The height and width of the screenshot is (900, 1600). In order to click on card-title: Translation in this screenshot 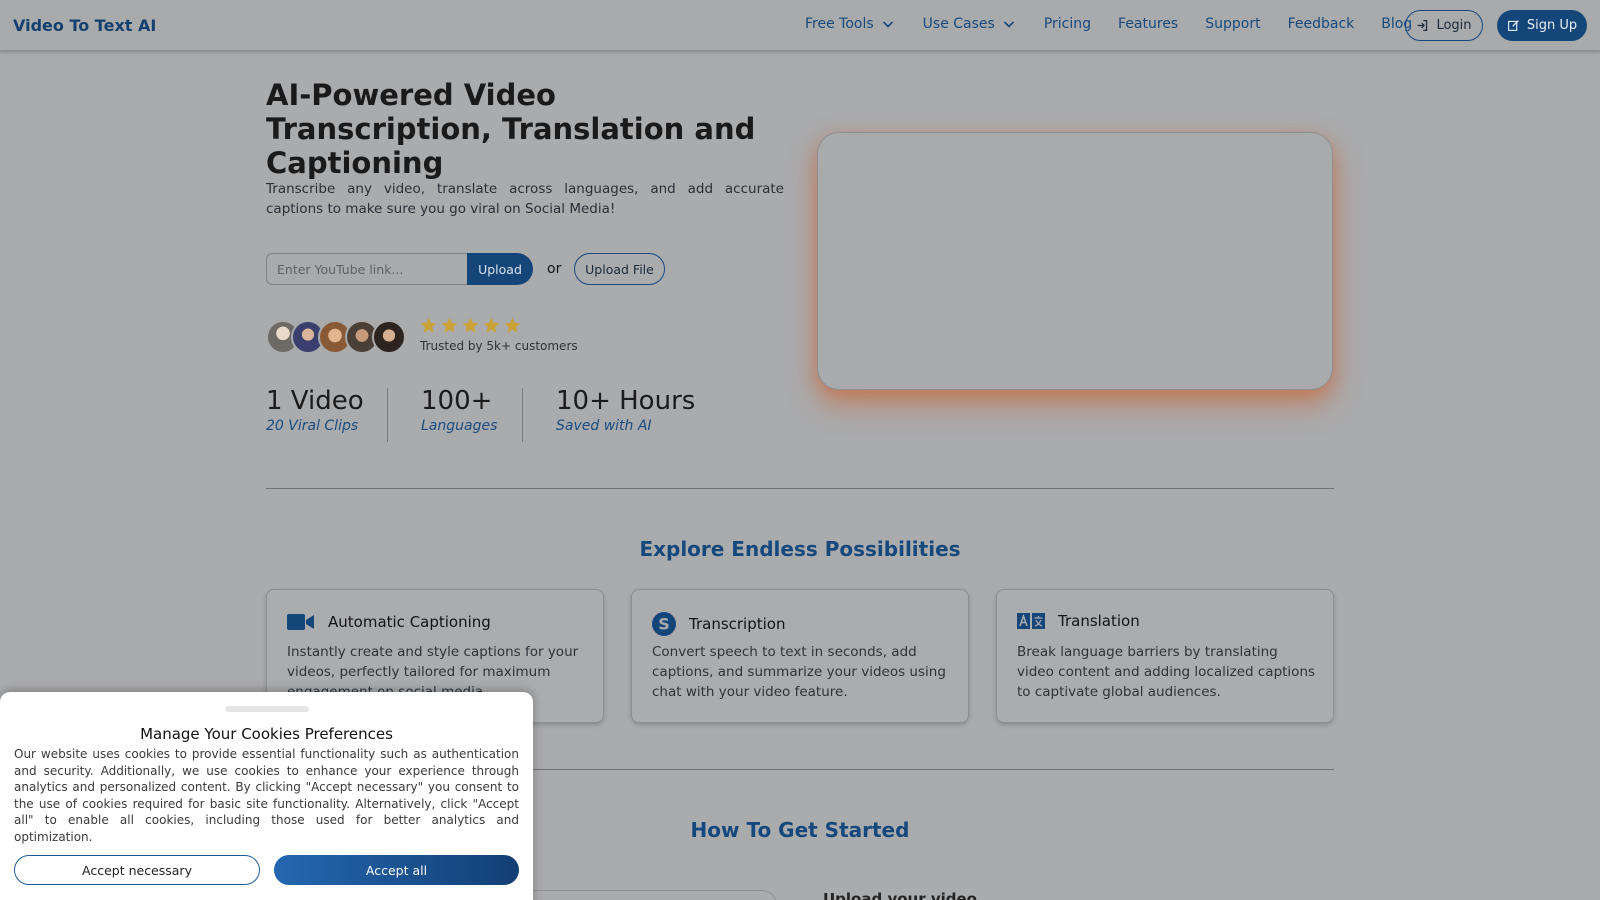, I will do `click(1099, 621)`.